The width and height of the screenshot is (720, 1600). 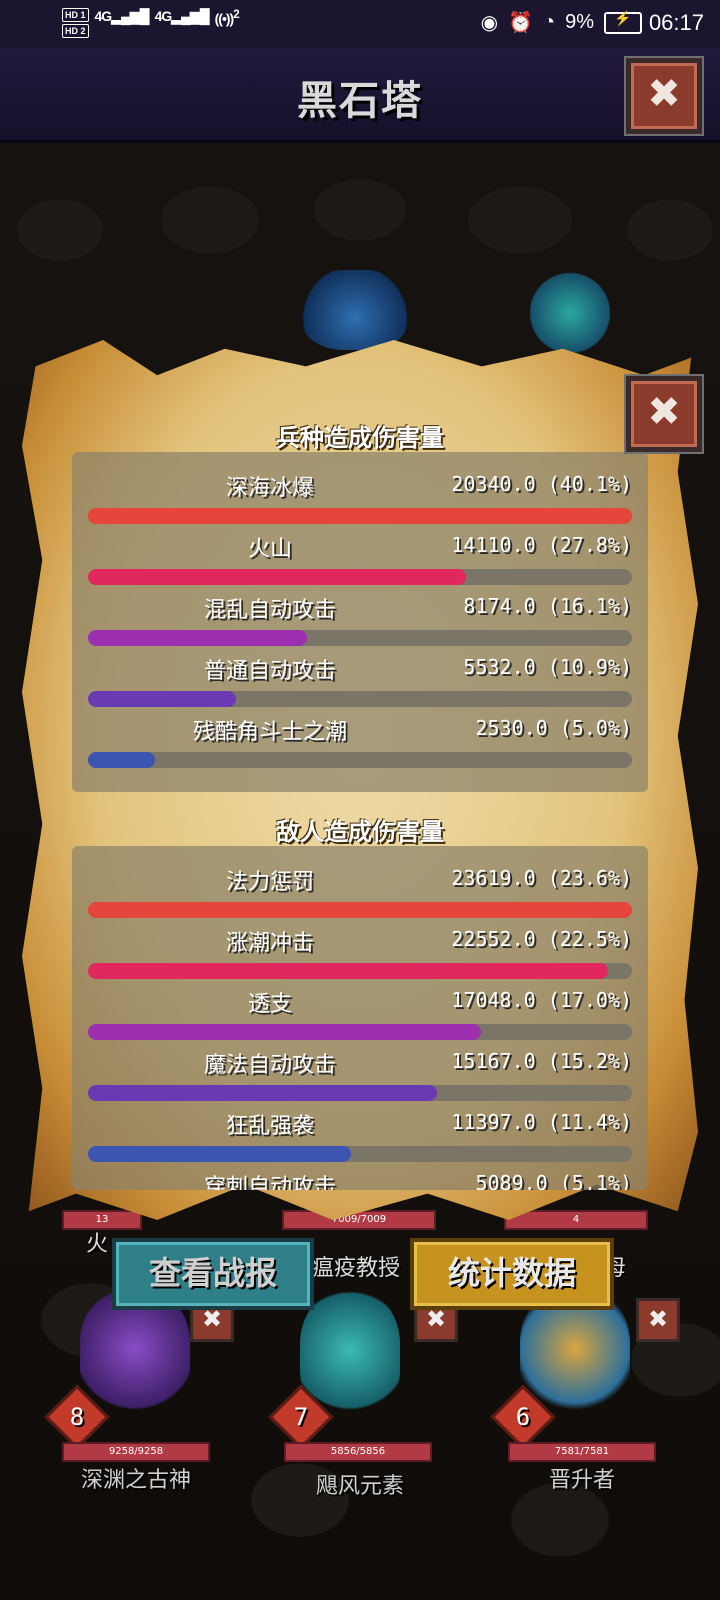 I want to click on own-damage-row: 混乱自动攻击 8174.0 (16.1%), so click(x=360, y=623).